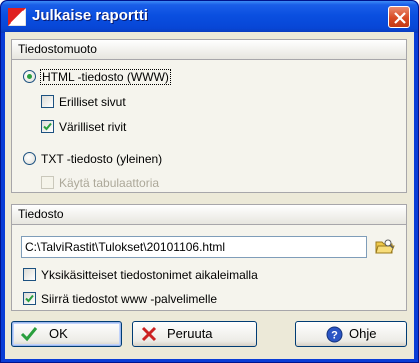 Image resolution: width=419 pixels, height=363 pixels. I want to click on close-icon, so click(400, 18).